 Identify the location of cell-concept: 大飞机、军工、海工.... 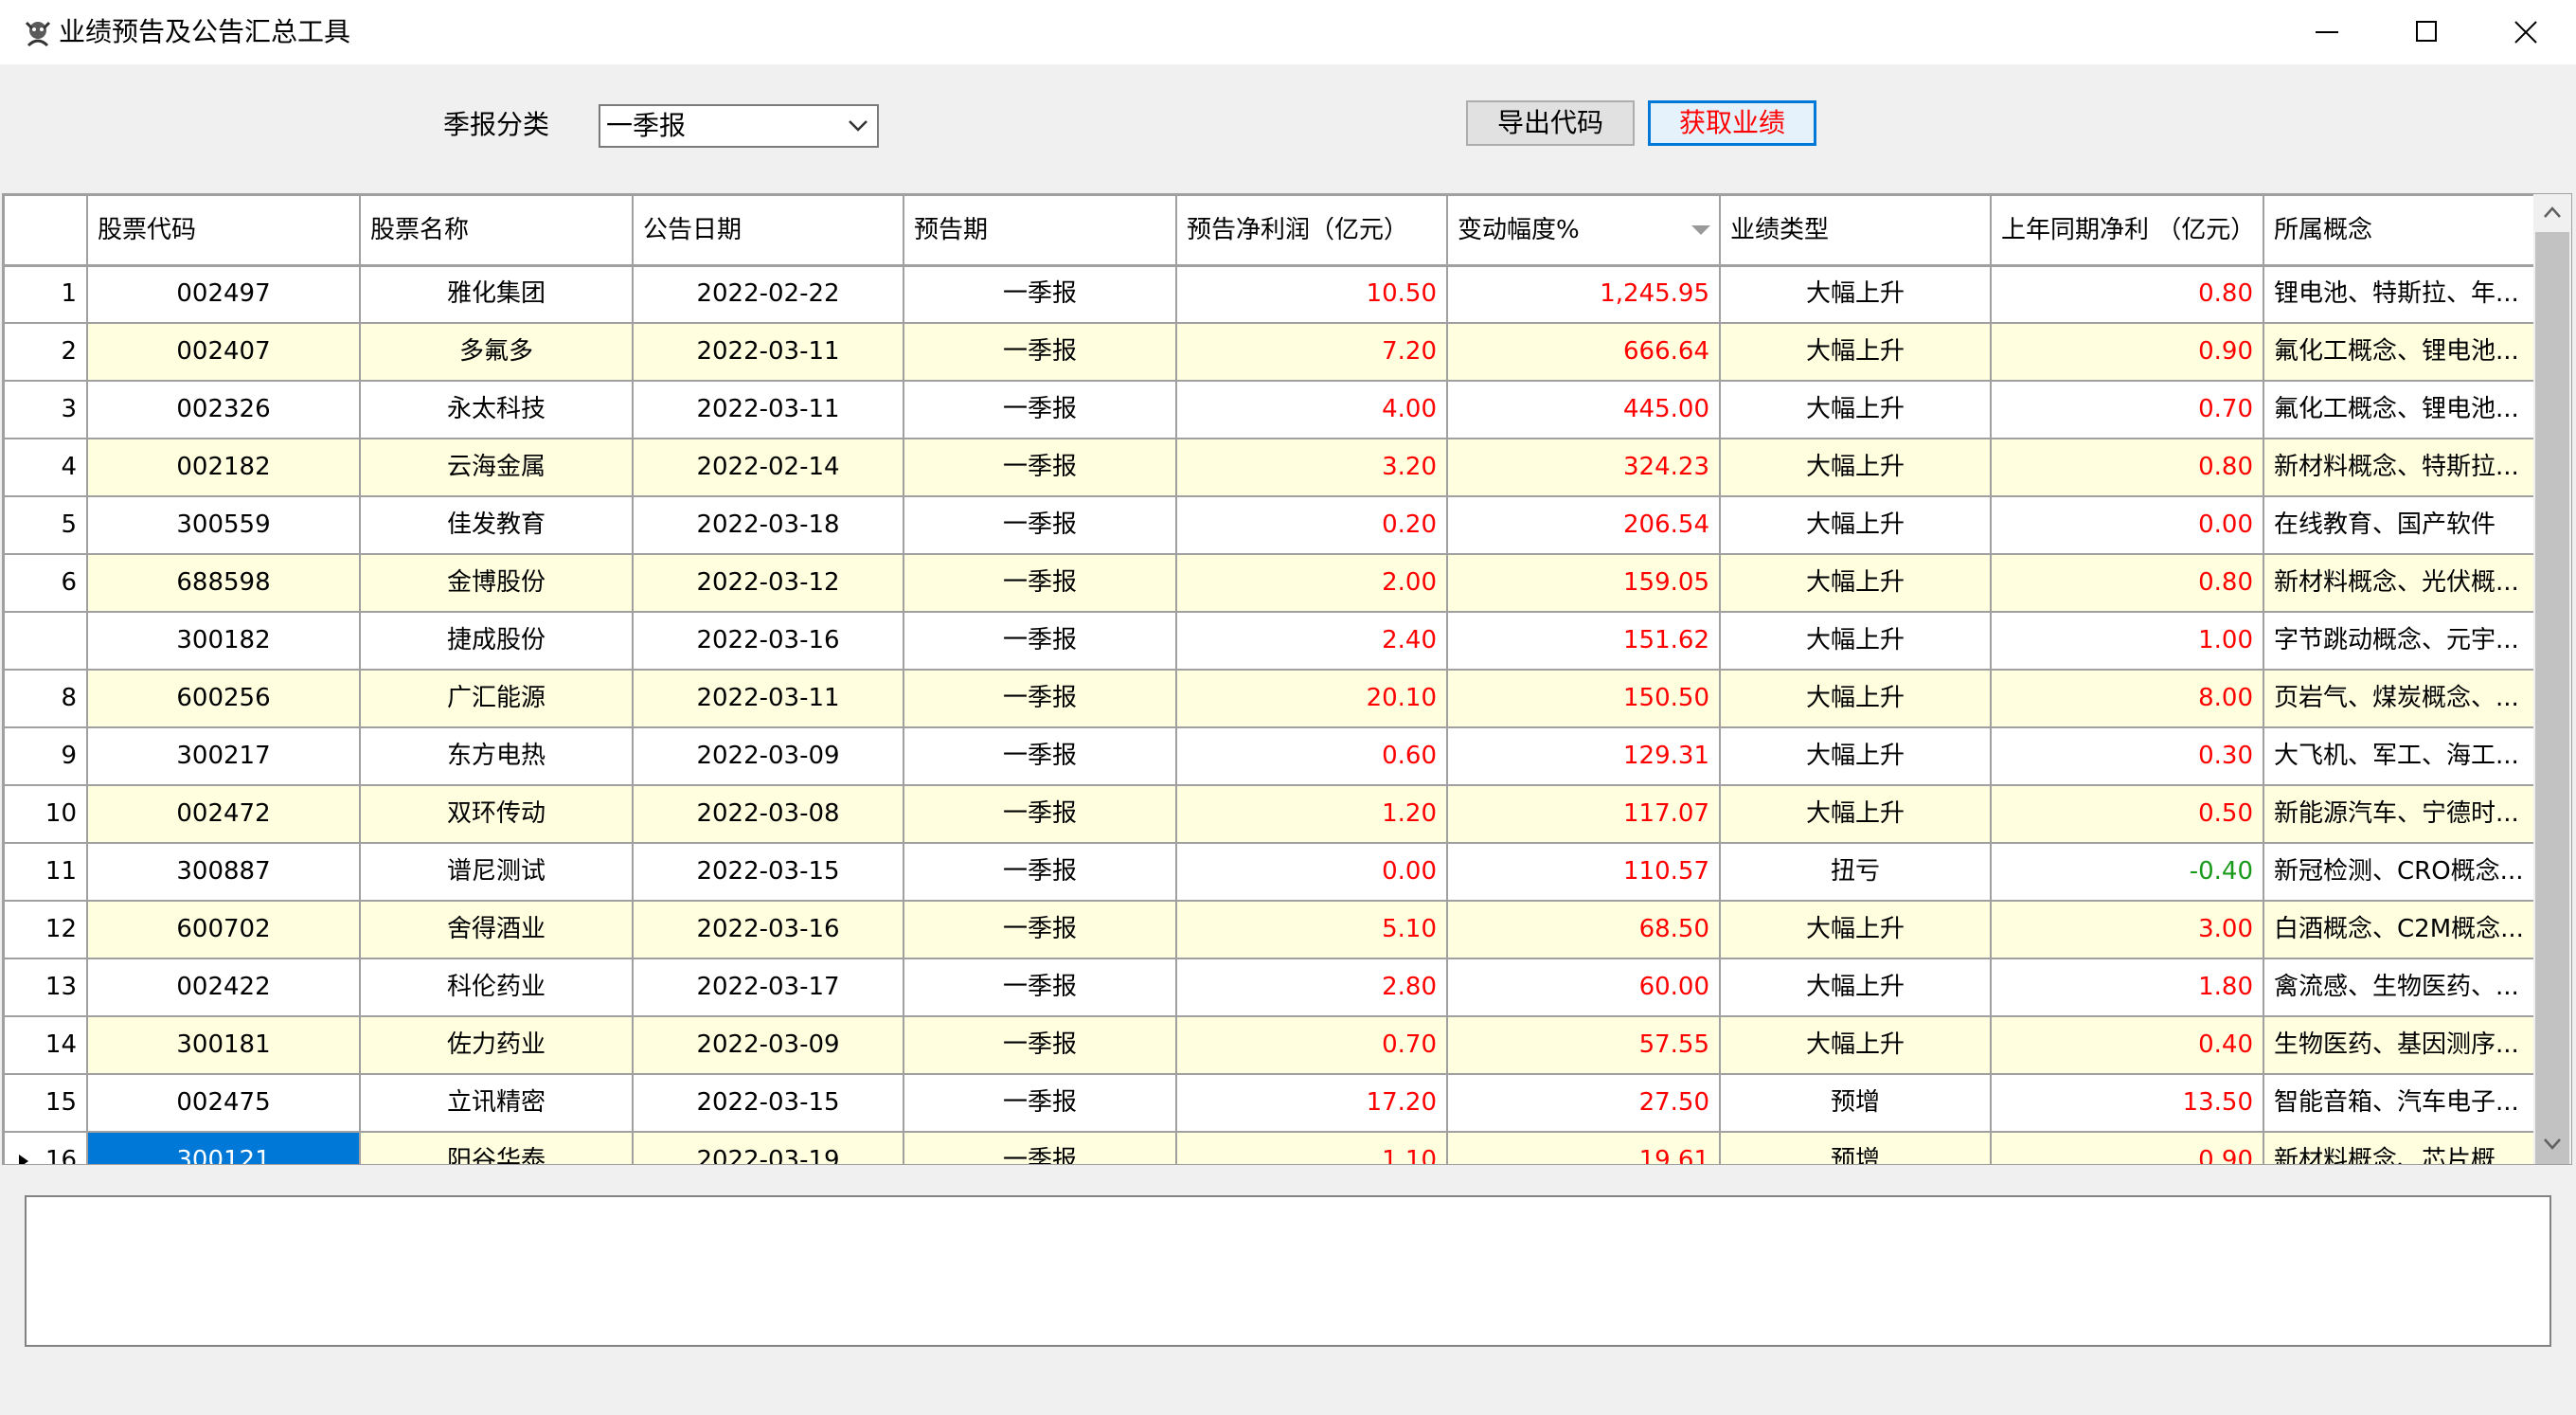
(2401, 756).